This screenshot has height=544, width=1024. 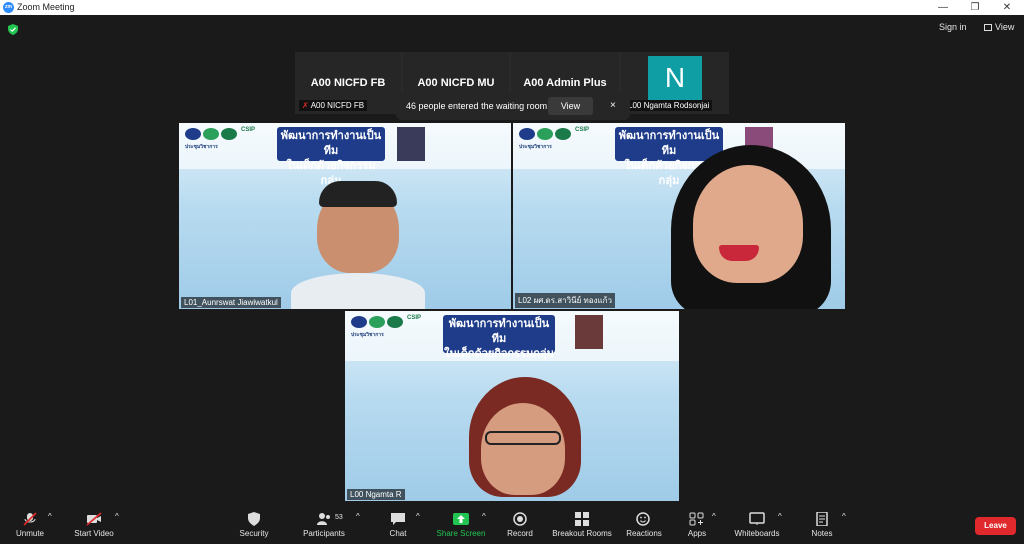 I want to click on view-label: View, so click(x=1005, y=27).